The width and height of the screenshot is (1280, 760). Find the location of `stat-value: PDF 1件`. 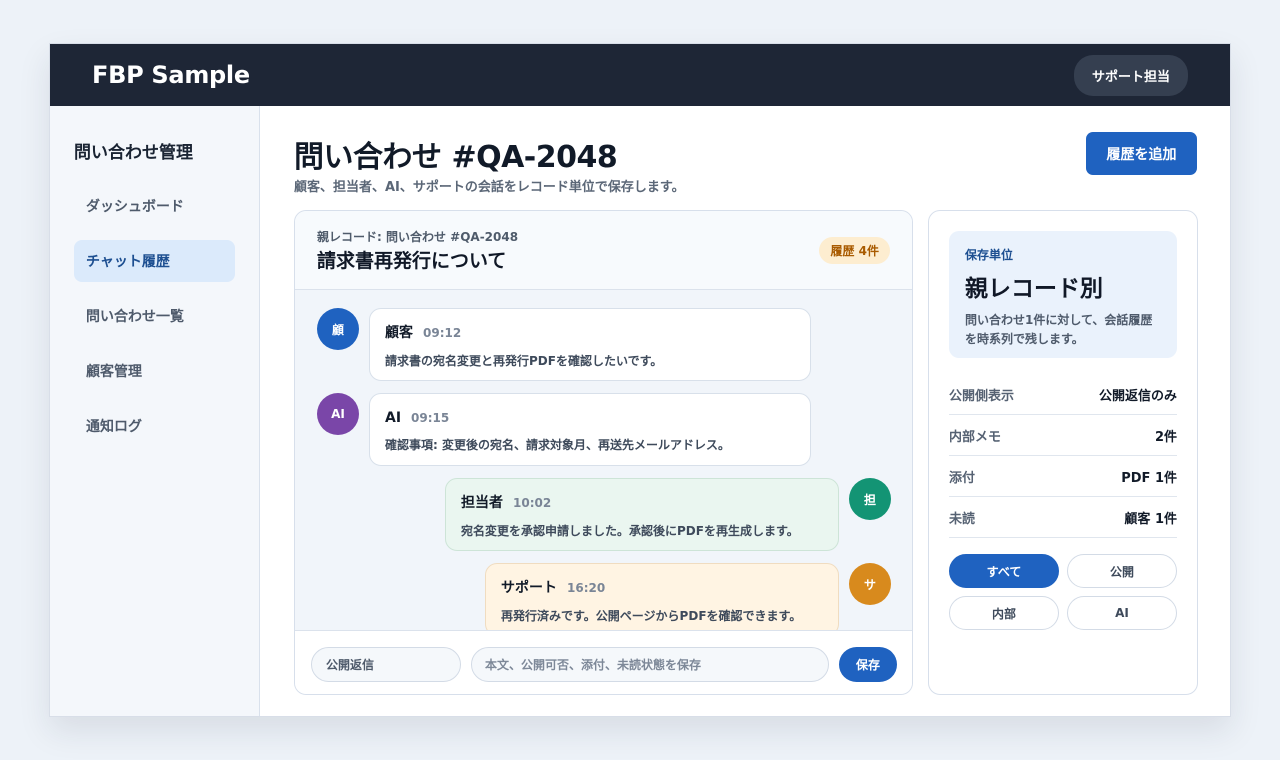

stat-value: PDF 1件 is located at coordinates (1149, 478).